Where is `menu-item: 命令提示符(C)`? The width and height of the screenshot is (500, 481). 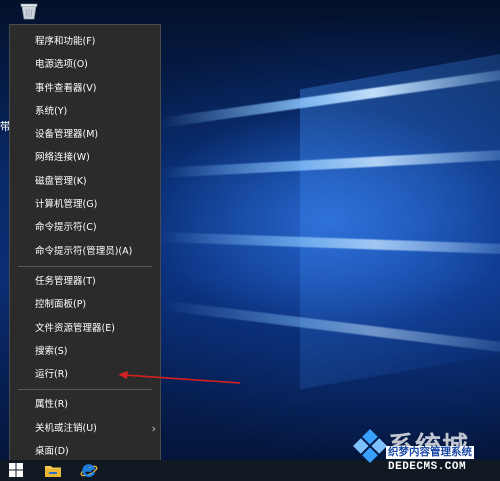 menu-item: 命令提示符(C) is located at coordinates (85, 227).